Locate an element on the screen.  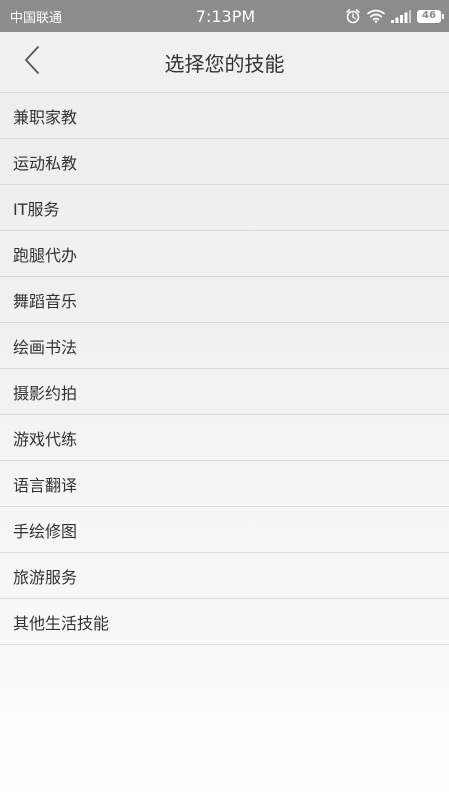
skill-item-drawing-retouch: 手绘修图 is located at coordinates (224, 530).